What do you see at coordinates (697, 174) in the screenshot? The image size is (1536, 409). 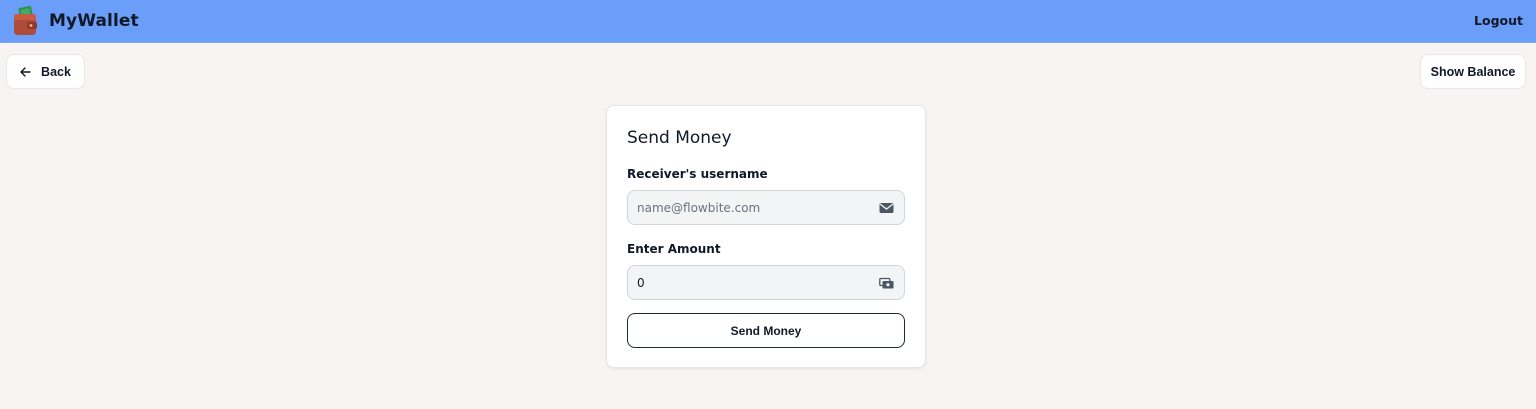 I see `receiver-label: Receiver's username` at bounding box center [697, 174].